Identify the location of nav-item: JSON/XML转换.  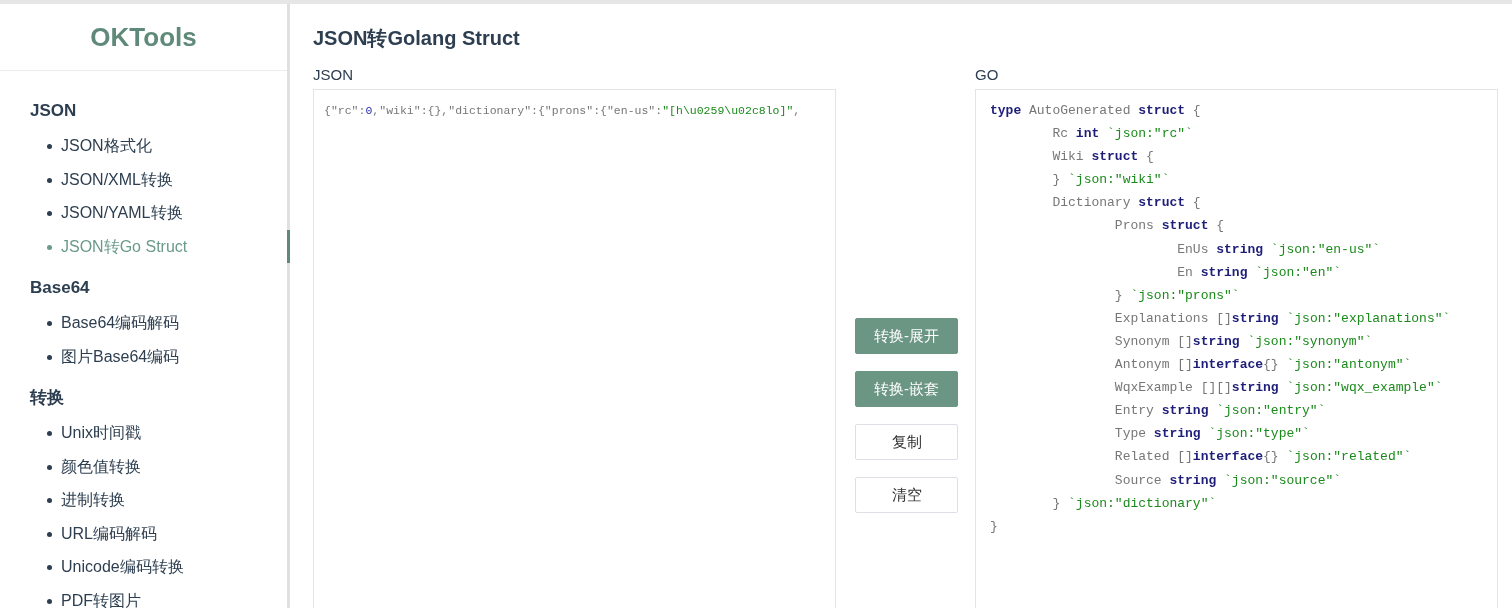
(145, 179).